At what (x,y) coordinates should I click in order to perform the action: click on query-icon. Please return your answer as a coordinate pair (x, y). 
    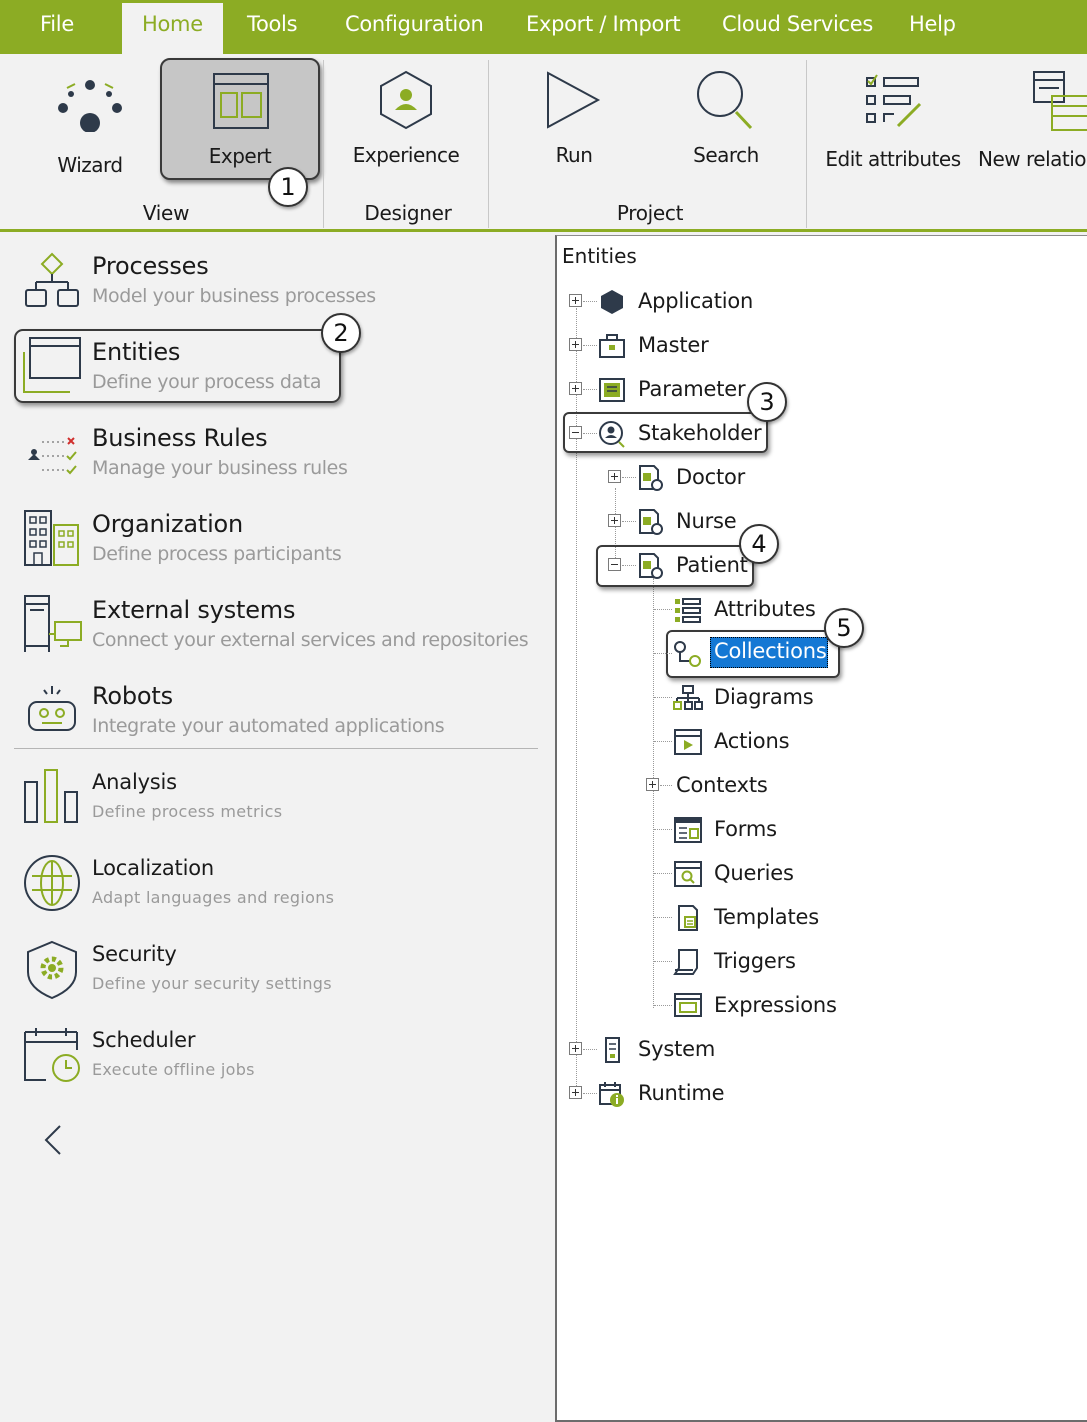
    Looking at the image, I should click on (688, 874).